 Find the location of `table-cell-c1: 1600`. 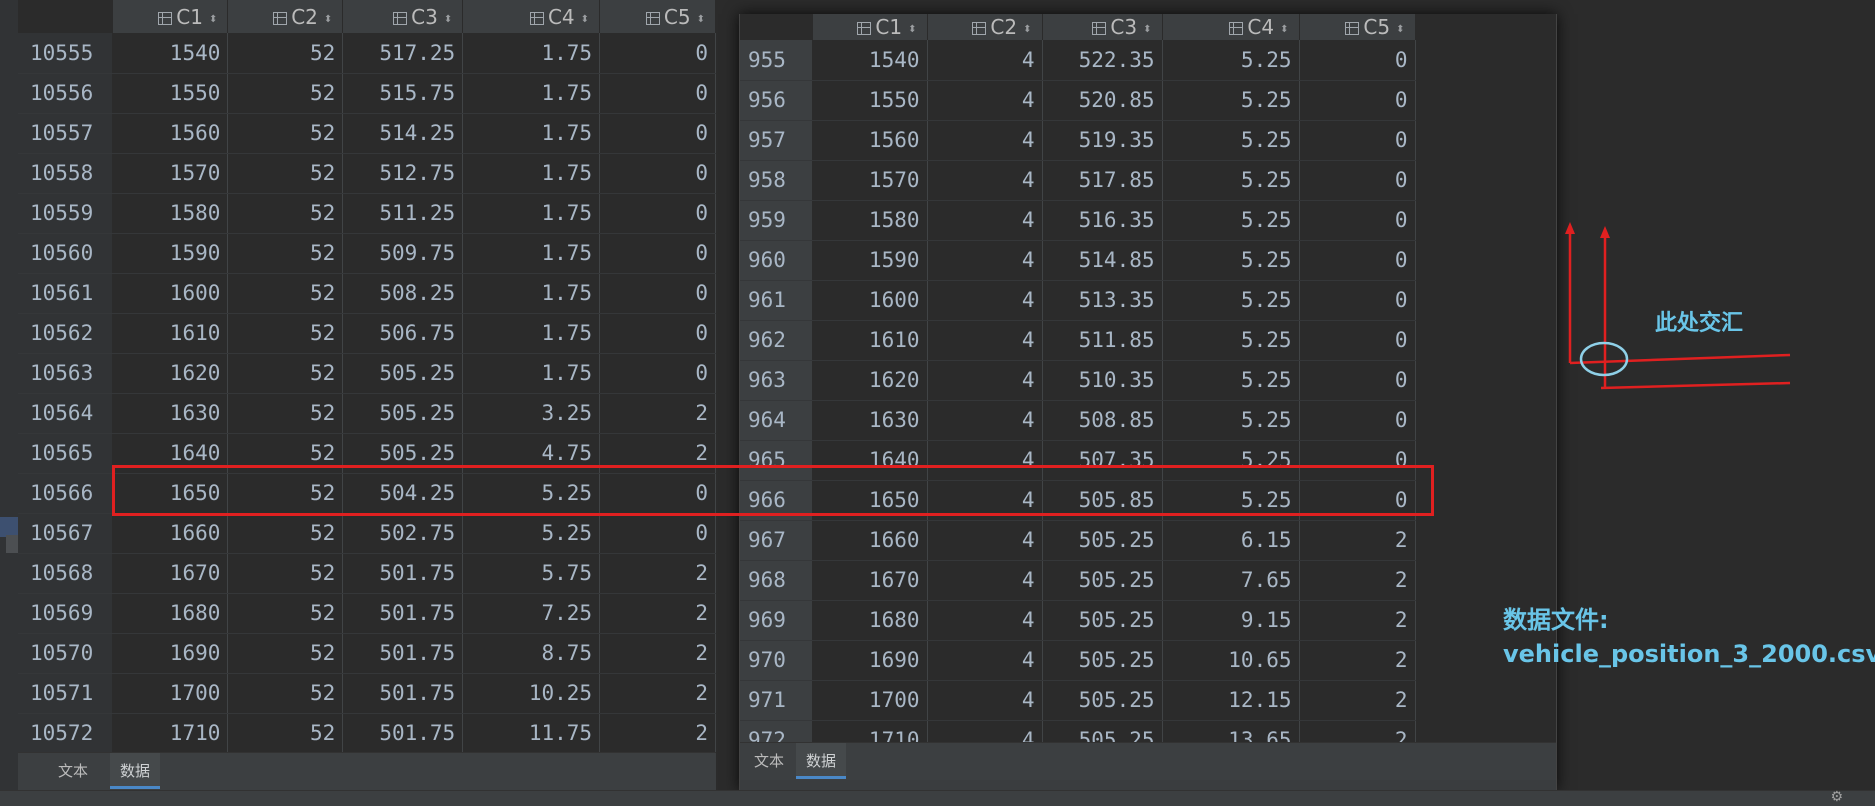

table-cell-c1: 1600 is located at coordinates (870, 300).